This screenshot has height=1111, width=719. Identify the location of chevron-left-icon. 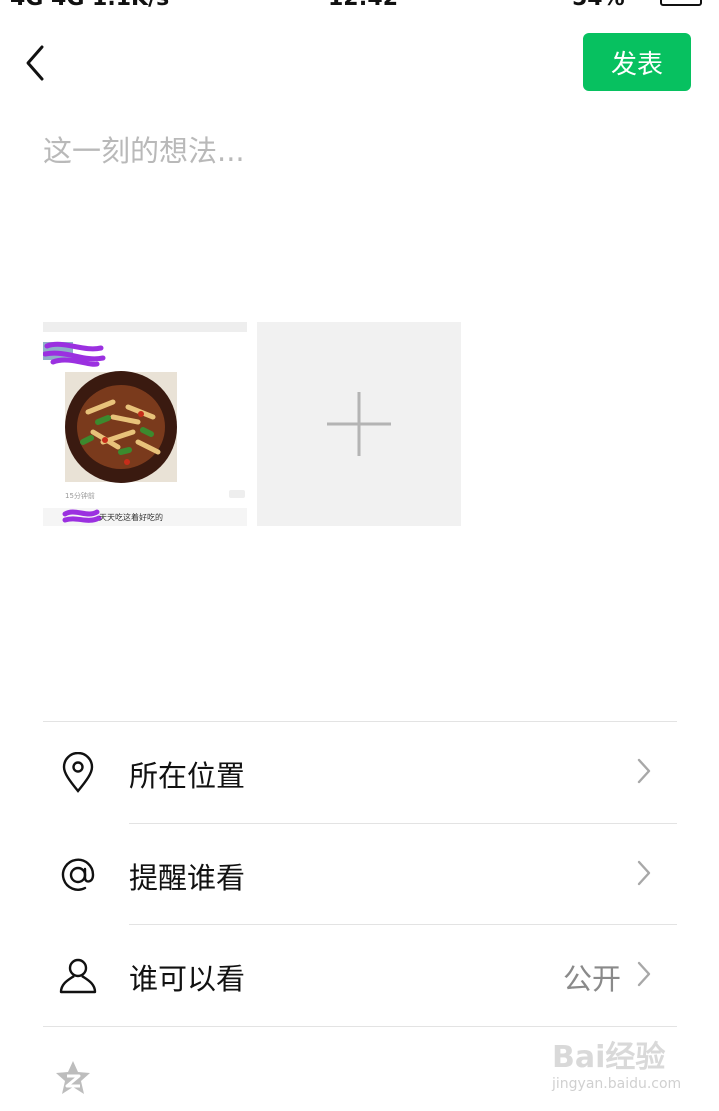
(35, 63).